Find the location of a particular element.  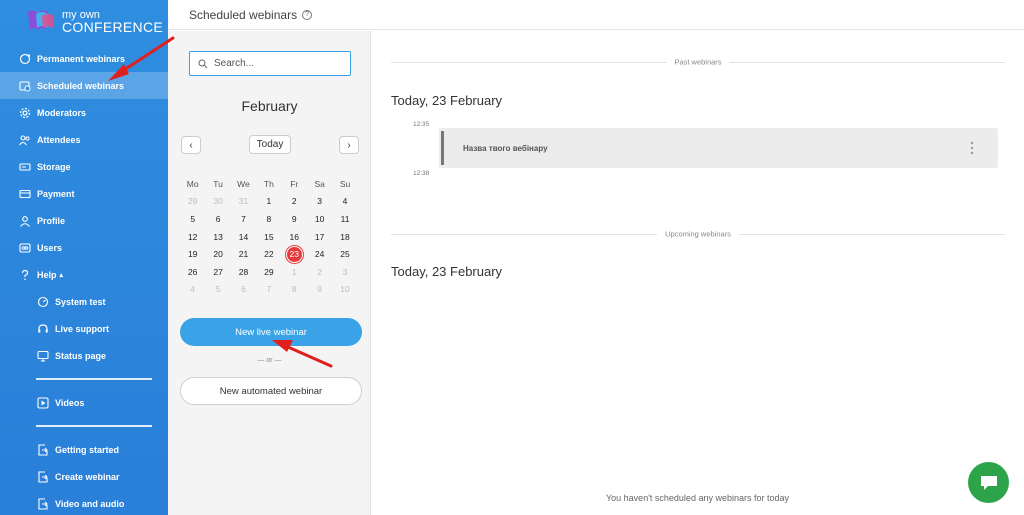

calendar-day-number: 28 is located at coordinates (243, 271).